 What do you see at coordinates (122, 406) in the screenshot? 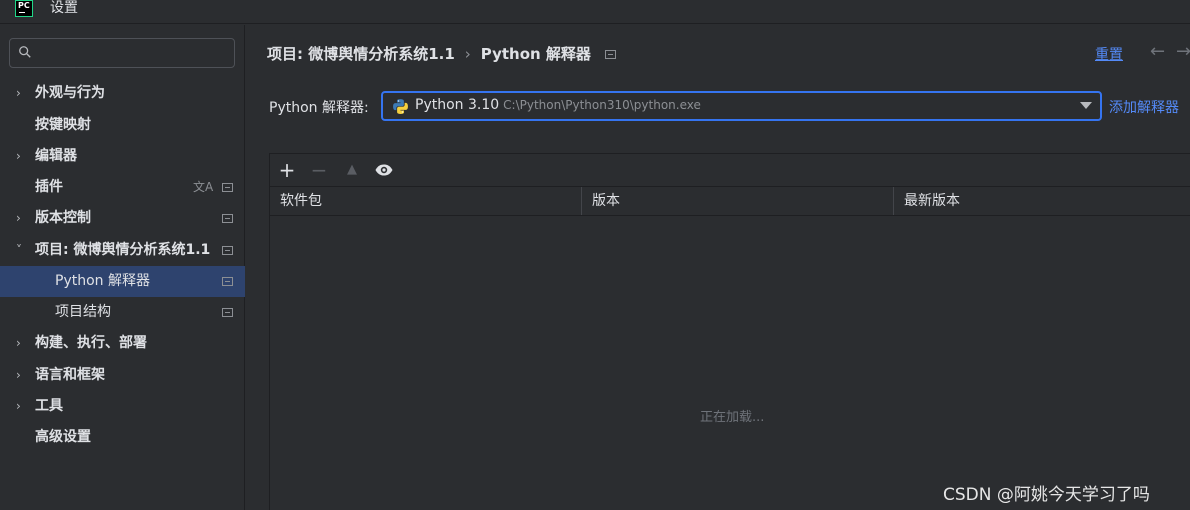
I see `sidebar-item-tools: › 工具` at bounding box center [122, 406].